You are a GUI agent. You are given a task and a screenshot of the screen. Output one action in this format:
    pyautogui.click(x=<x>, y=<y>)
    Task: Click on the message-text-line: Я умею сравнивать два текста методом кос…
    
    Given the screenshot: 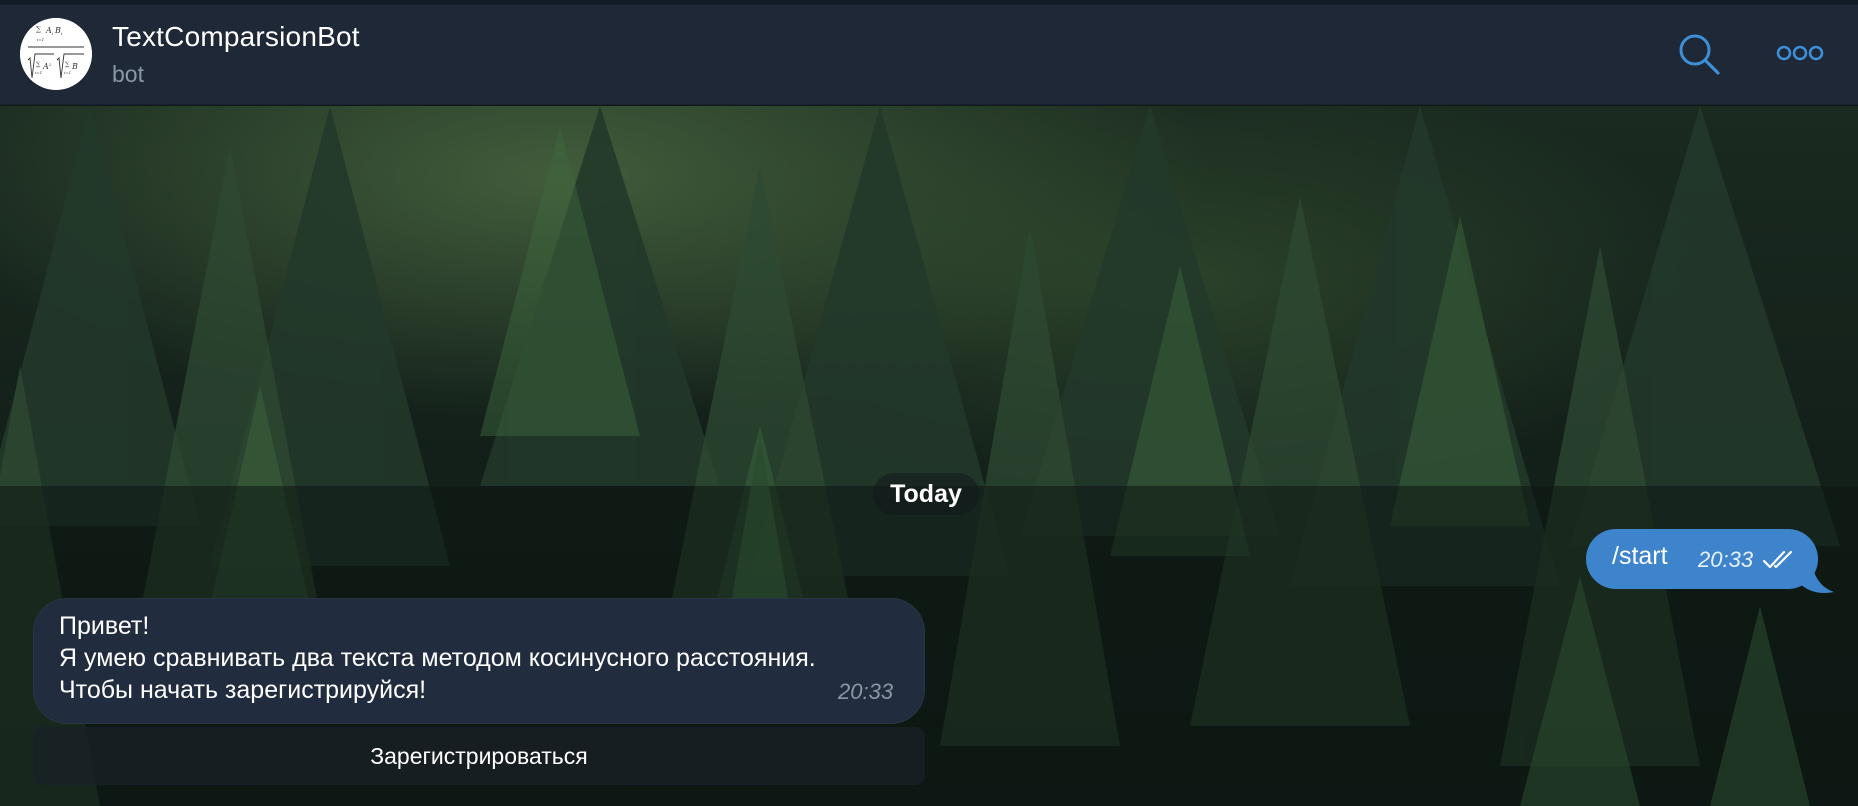 What is the action you would take?
    pyautogui.click(x=437, y=658)
    